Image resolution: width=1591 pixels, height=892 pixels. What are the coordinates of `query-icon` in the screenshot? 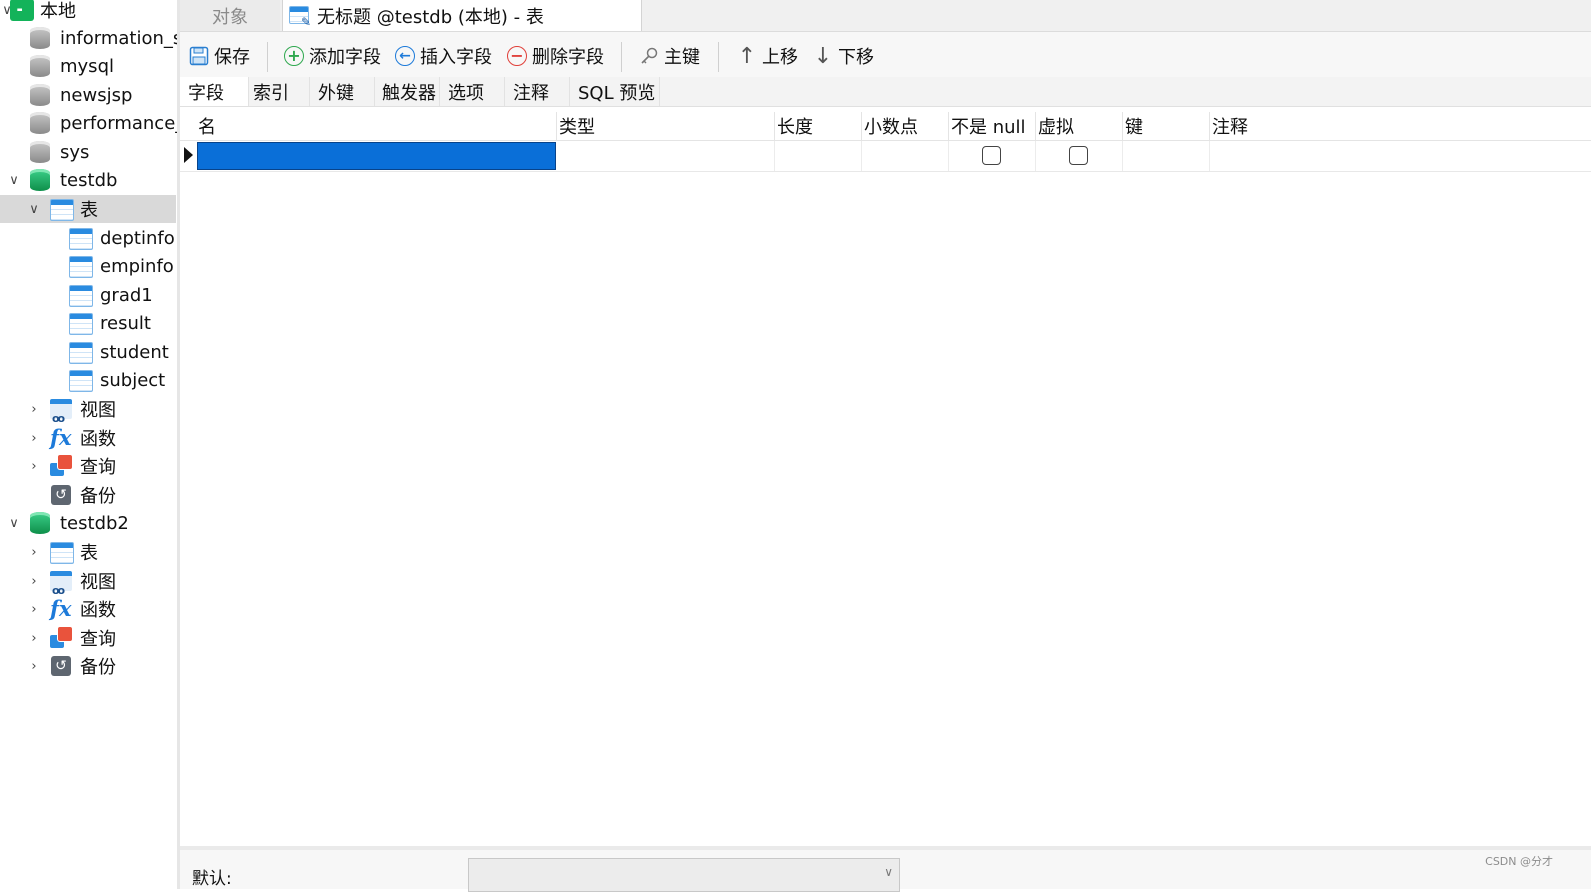 It's located at (61, 638).